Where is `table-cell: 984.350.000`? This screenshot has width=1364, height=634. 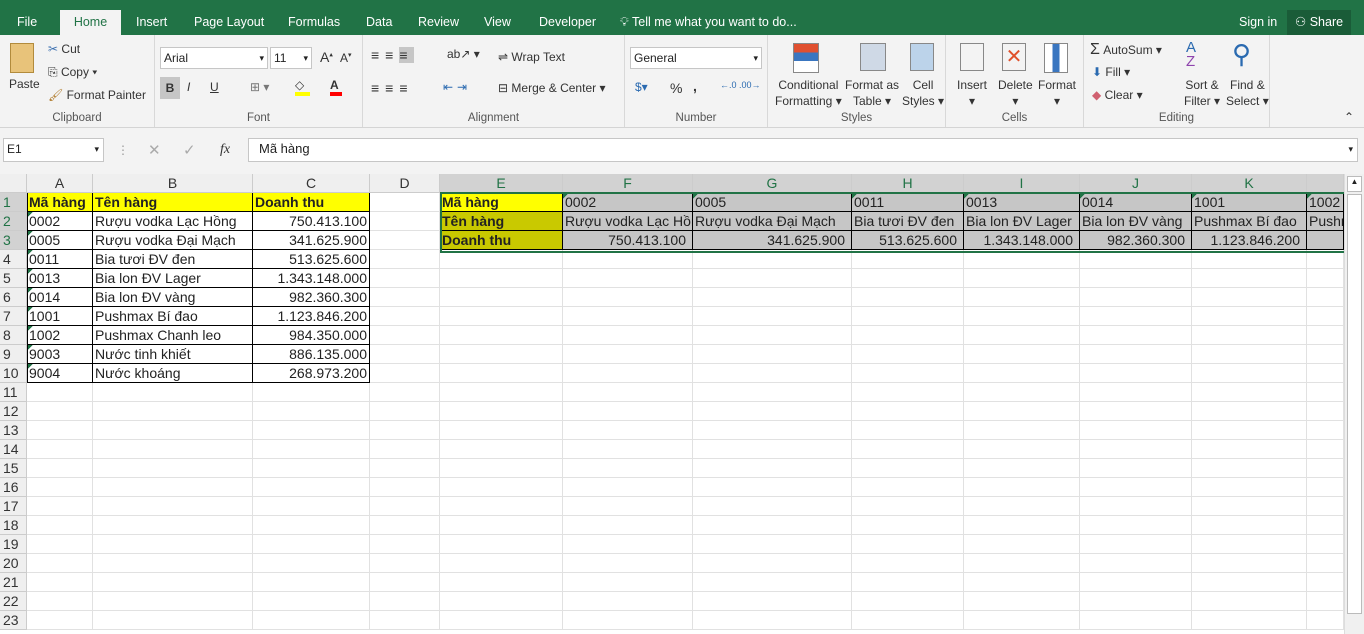 table-cell: 984.350.000 is located at coordinates (311, 335).